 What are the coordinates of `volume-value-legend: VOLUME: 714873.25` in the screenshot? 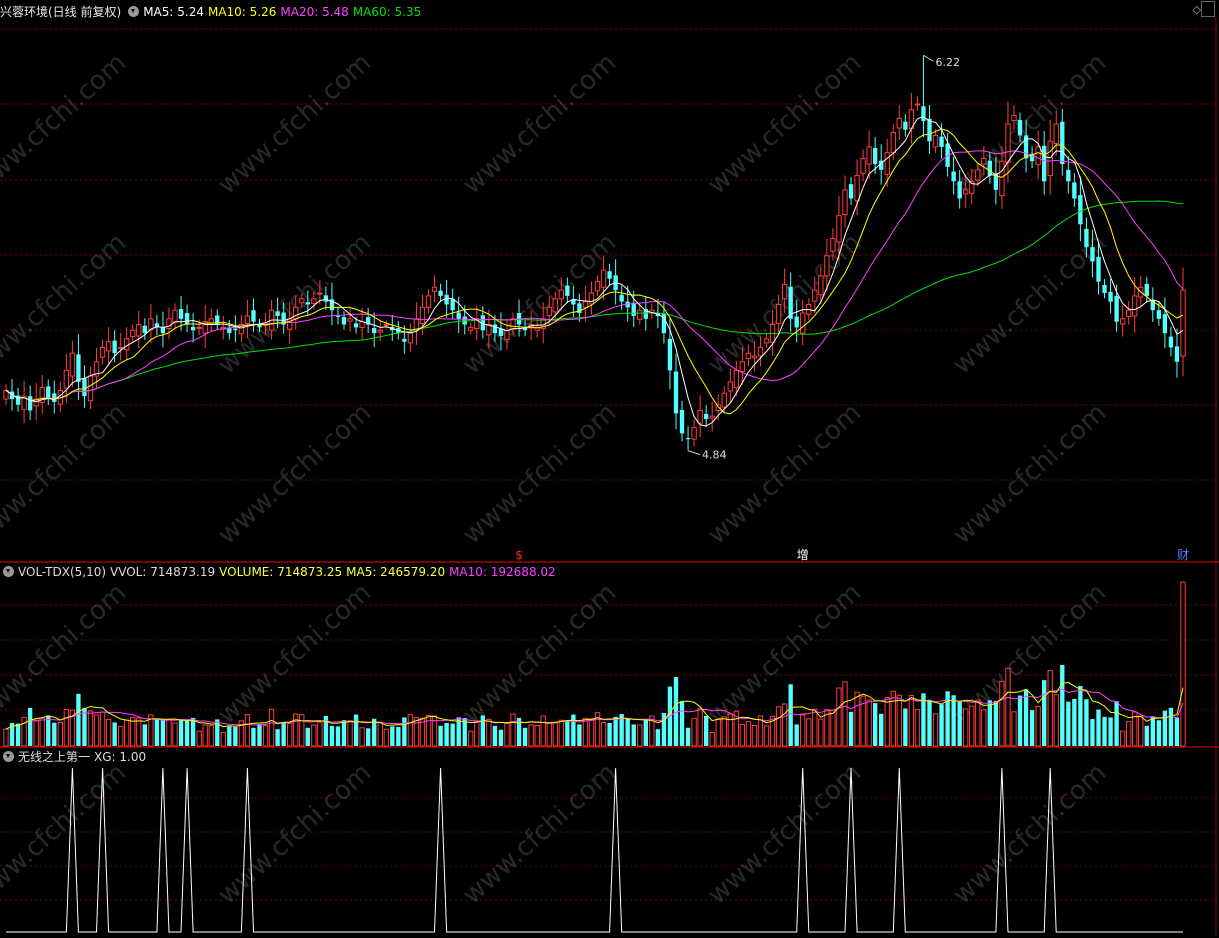 It's located at (281, 572).